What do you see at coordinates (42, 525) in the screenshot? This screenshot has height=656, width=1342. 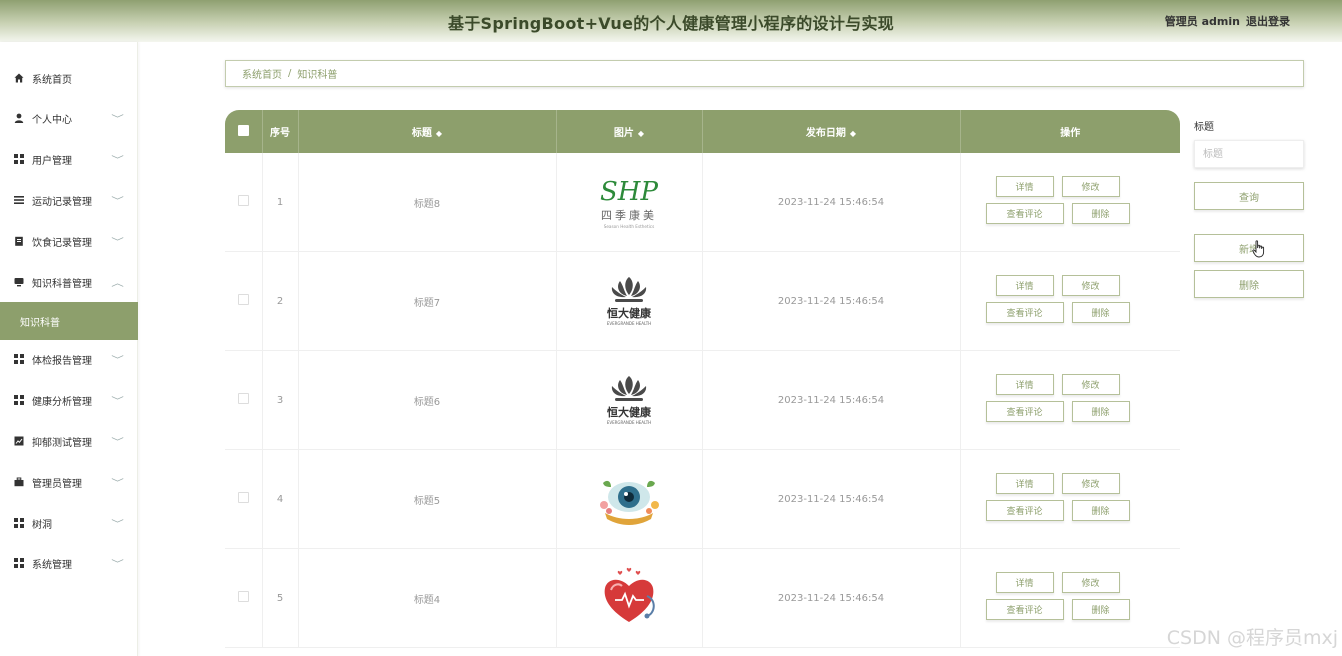 I see `sidebar-item-label: 树洞` at bounding box center [42, 525].